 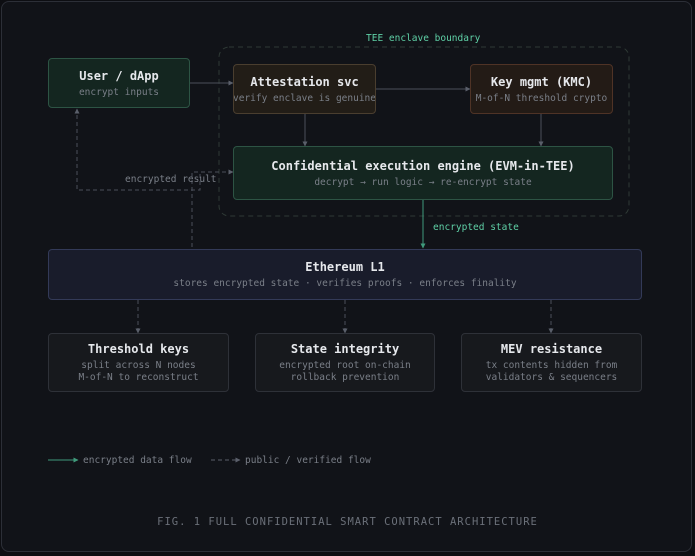 I want to click on node-title: State integrity, so click(x=345, y=349).